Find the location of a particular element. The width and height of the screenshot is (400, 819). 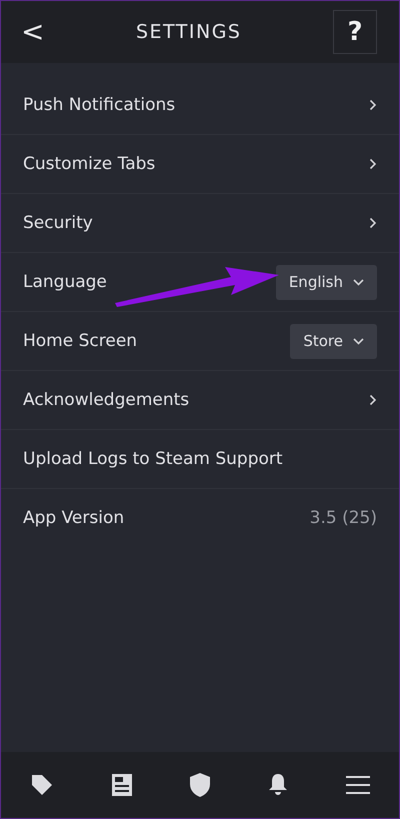

tag-icon is located at coordinates (42, 785).